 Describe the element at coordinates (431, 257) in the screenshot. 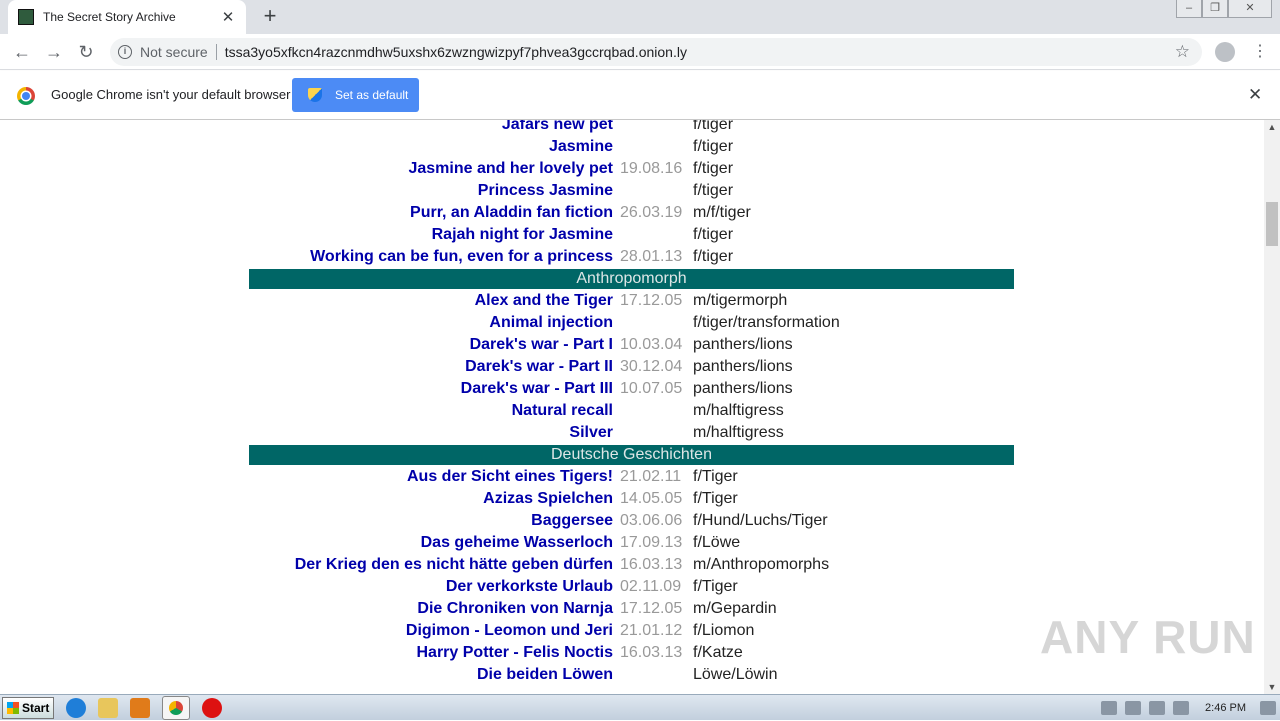

I see `story-title-link: Working can be fun, even for a princess` at that location.